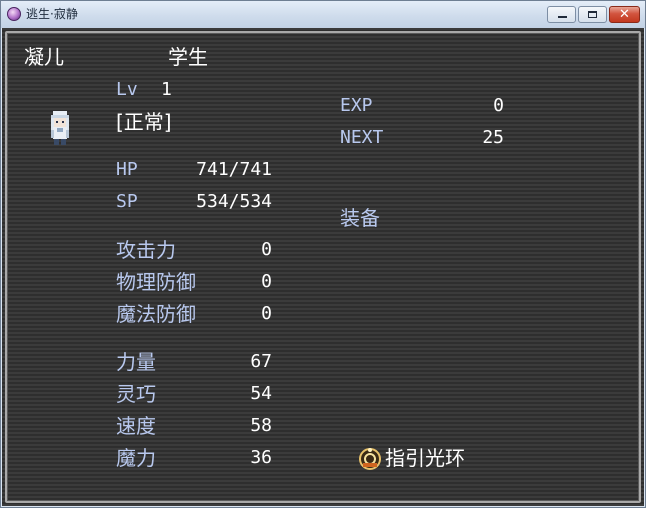 The width and height of the screenshot is (646, 508). What do you see at coordinates (52, 14) in the screenshot?
I see `window-title: 逃生·寂静` at bounding box center [52, 14].